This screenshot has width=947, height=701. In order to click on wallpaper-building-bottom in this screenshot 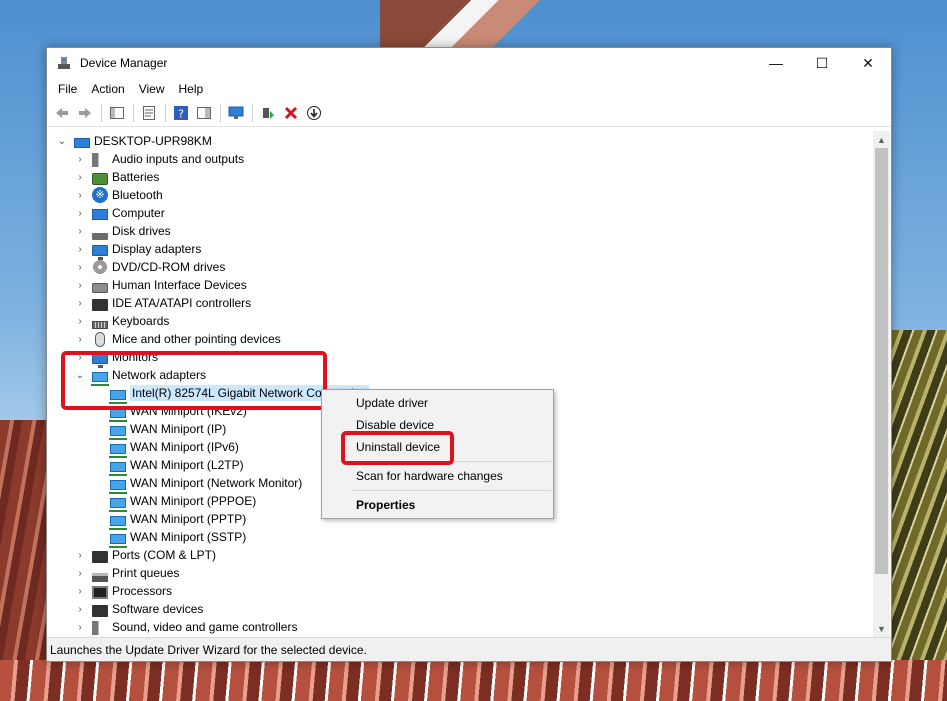, I will do `click(473, 680)`.